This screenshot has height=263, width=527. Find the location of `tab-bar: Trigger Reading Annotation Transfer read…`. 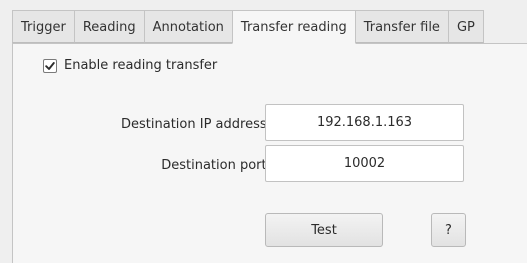

tab-bar: Trigger Reading Annotation Transfer read… is located at coordinates (269, 27).